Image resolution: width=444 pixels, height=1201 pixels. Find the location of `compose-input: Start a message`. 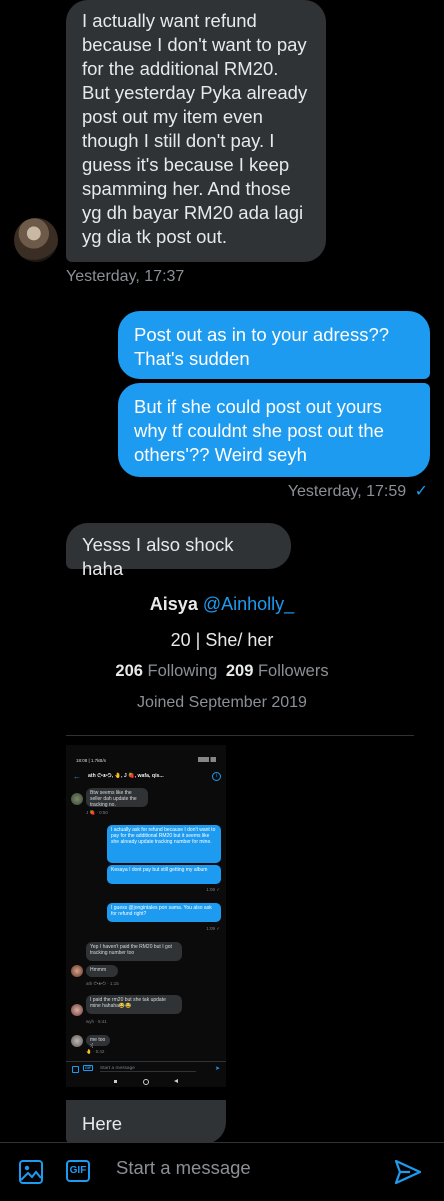

compose-input: Start a message is located at coordinates (148, 1069).